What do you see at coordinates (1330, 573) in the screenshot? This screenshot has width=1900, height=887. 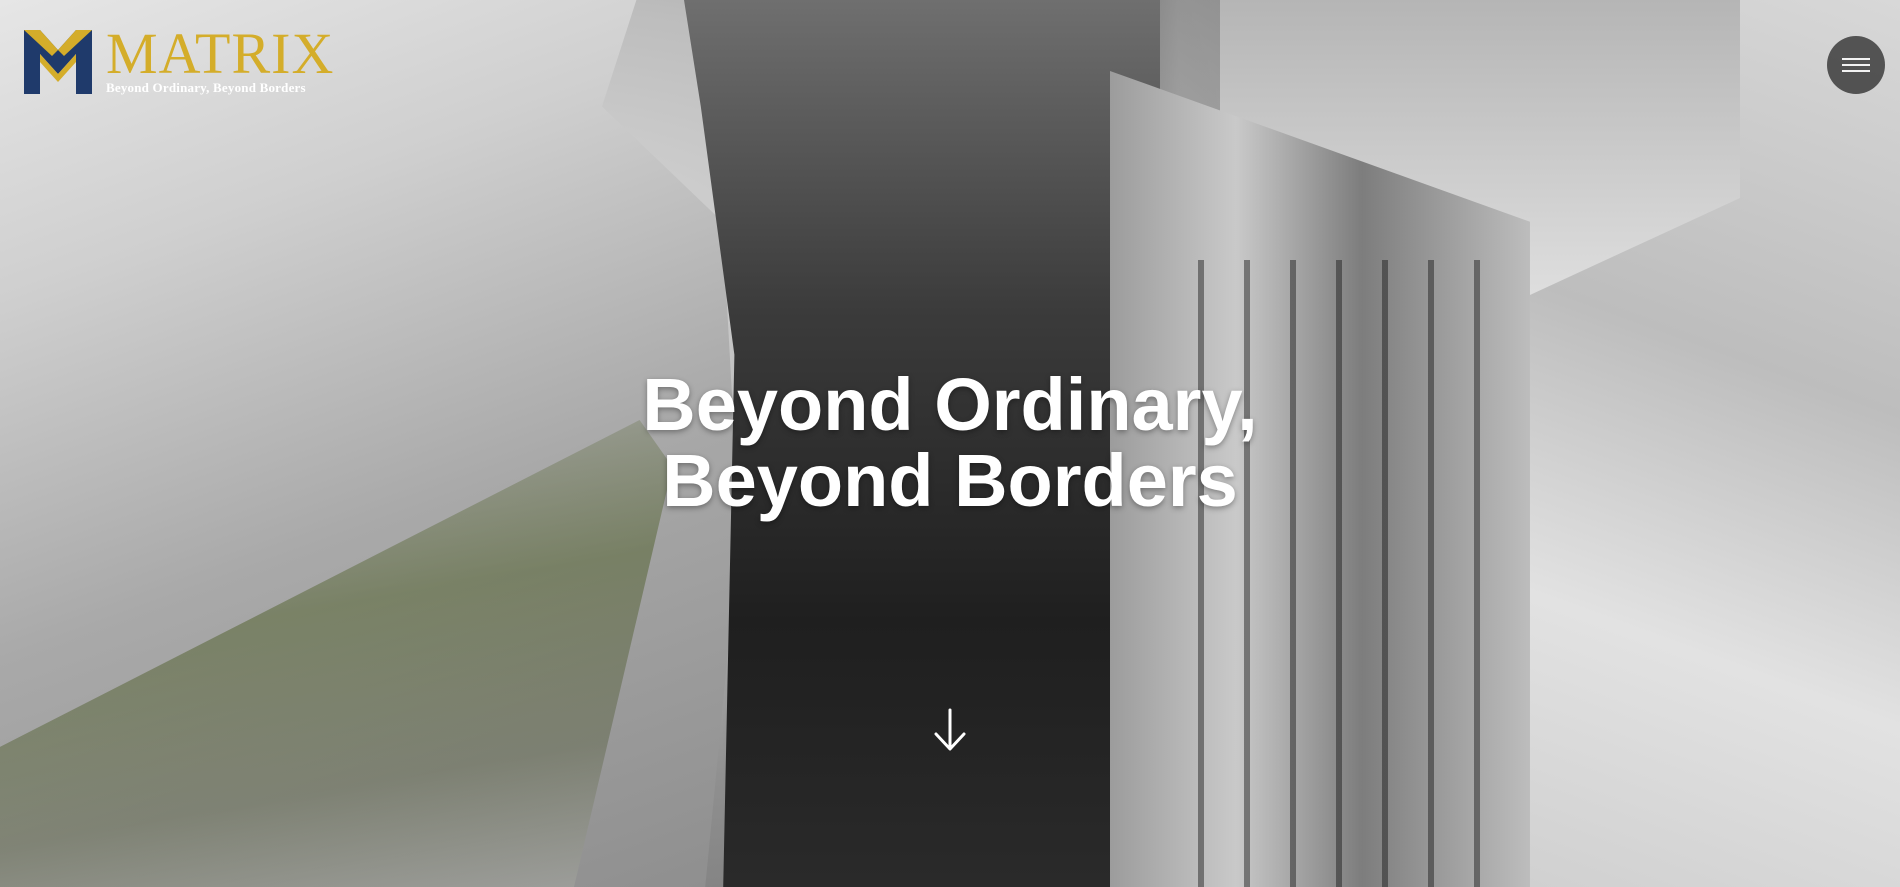 I see `marble-wall-streaks` at bounding box center [1330, 573].